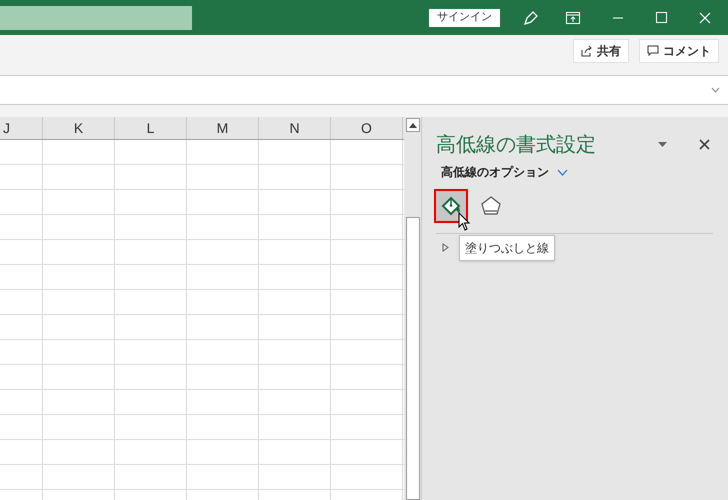 The image size is (728, 500). What do you see at coordinates (662, 144) in the screenshot?
I see `dropdown-triangle-icon` at bounding box center [662, 144].